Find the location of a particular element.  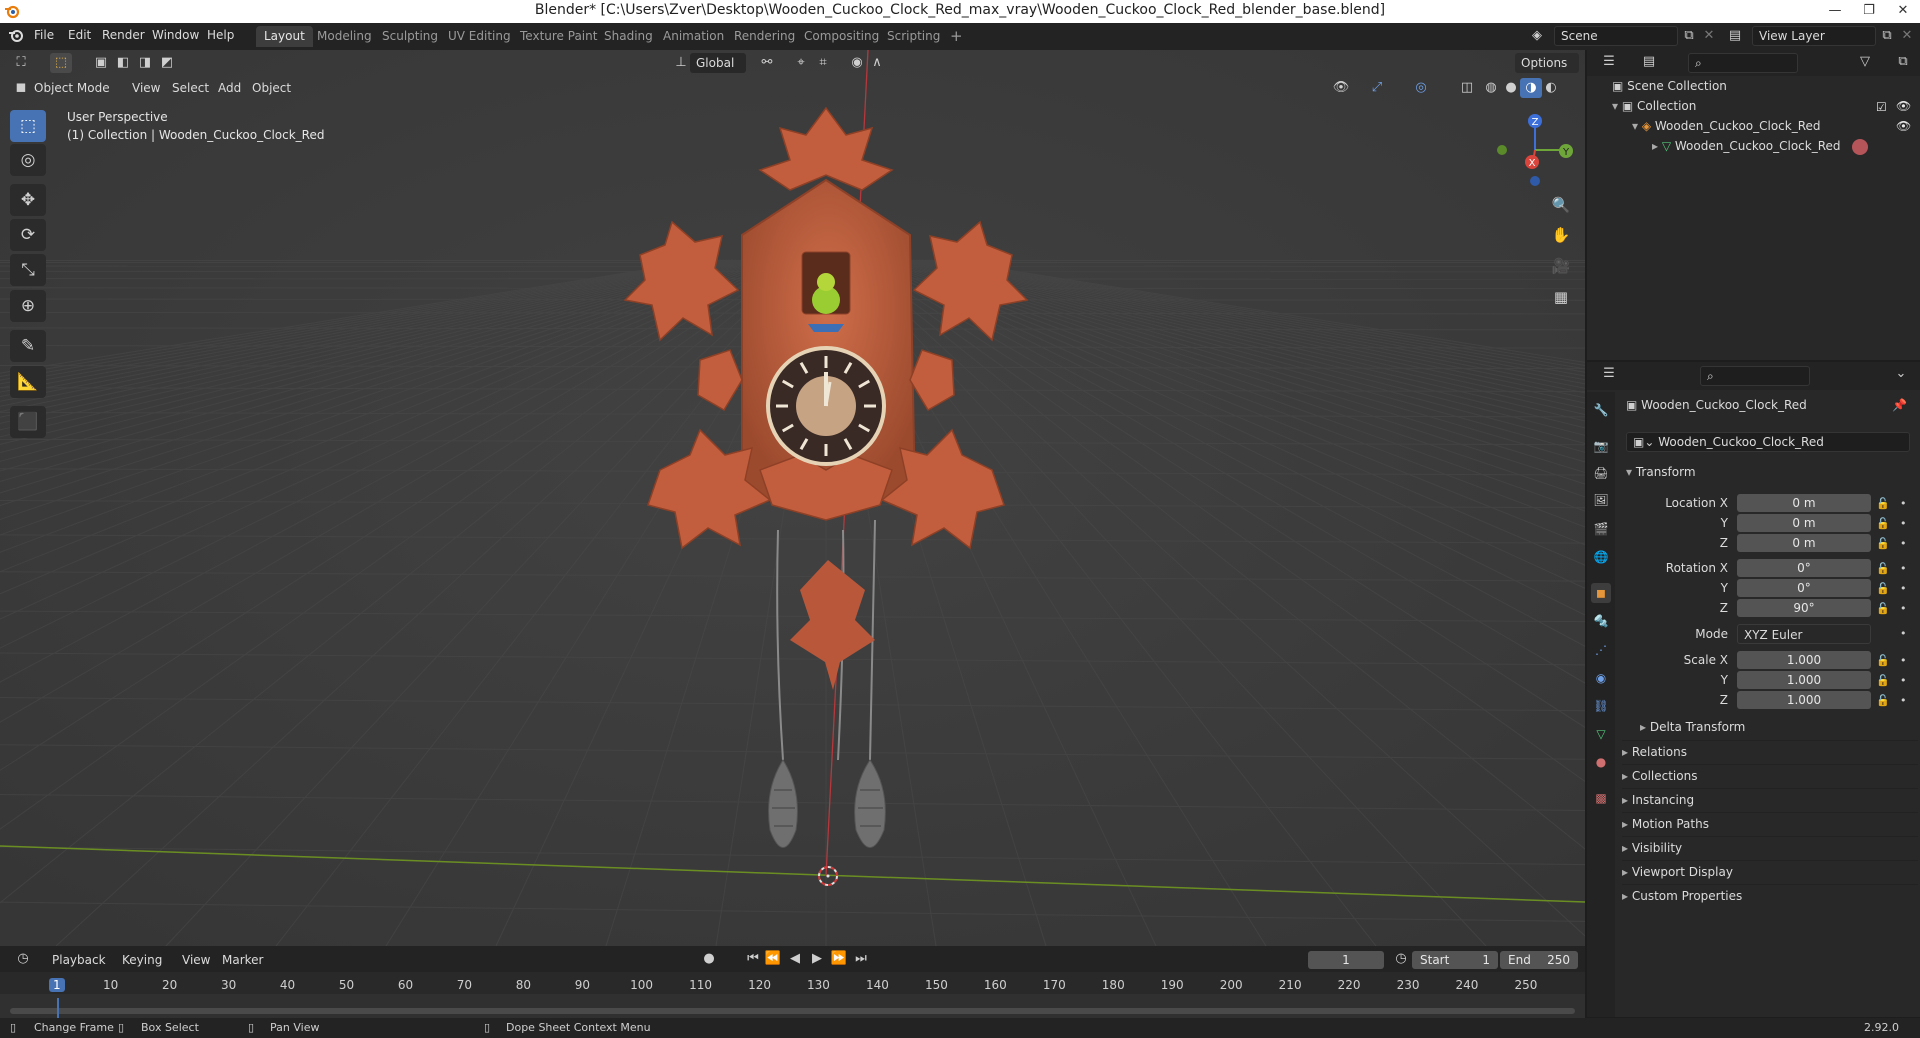

physics-tab-icon: ◉ is located at coordinates (1601, 678).